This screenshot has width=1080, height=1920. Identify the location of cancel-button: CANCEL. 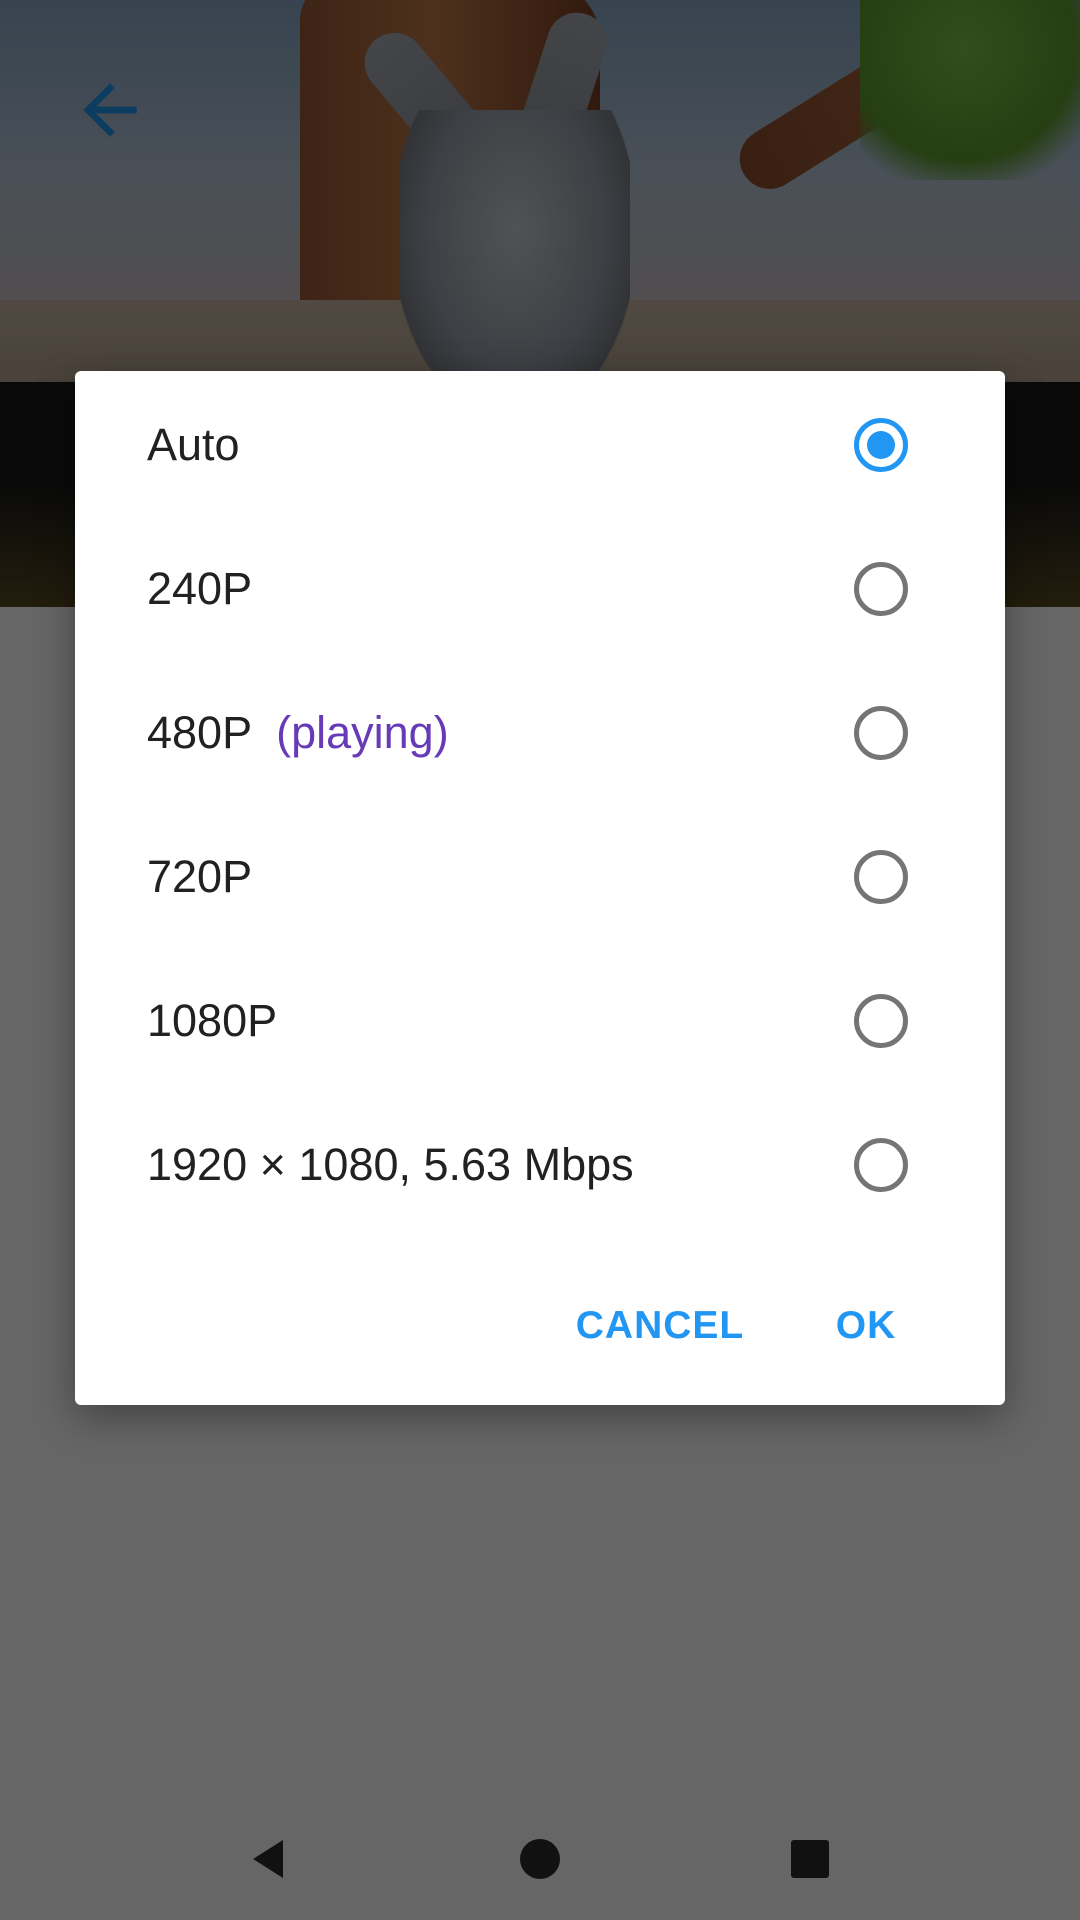
(660, 1326).